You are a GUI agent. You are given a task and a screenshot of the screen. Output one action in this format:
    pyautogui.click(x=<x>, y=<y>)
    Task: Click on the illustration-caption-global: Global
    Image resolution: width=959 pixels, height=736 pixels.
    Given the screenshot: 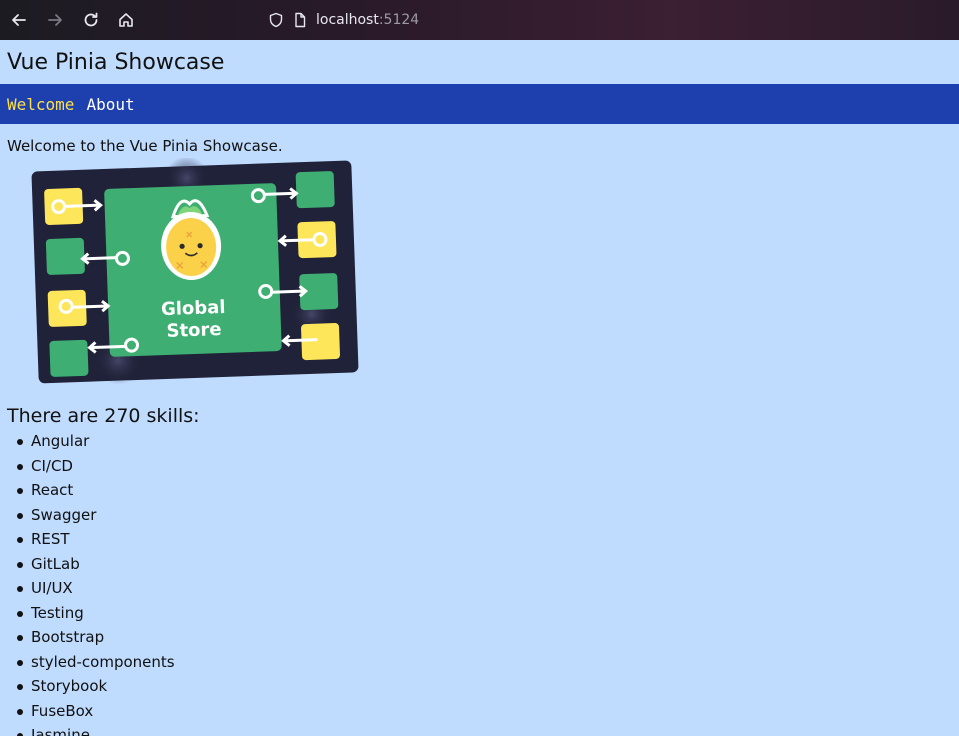 What is the action you would take?
    pyautogui.click(x=193, y=308)
    